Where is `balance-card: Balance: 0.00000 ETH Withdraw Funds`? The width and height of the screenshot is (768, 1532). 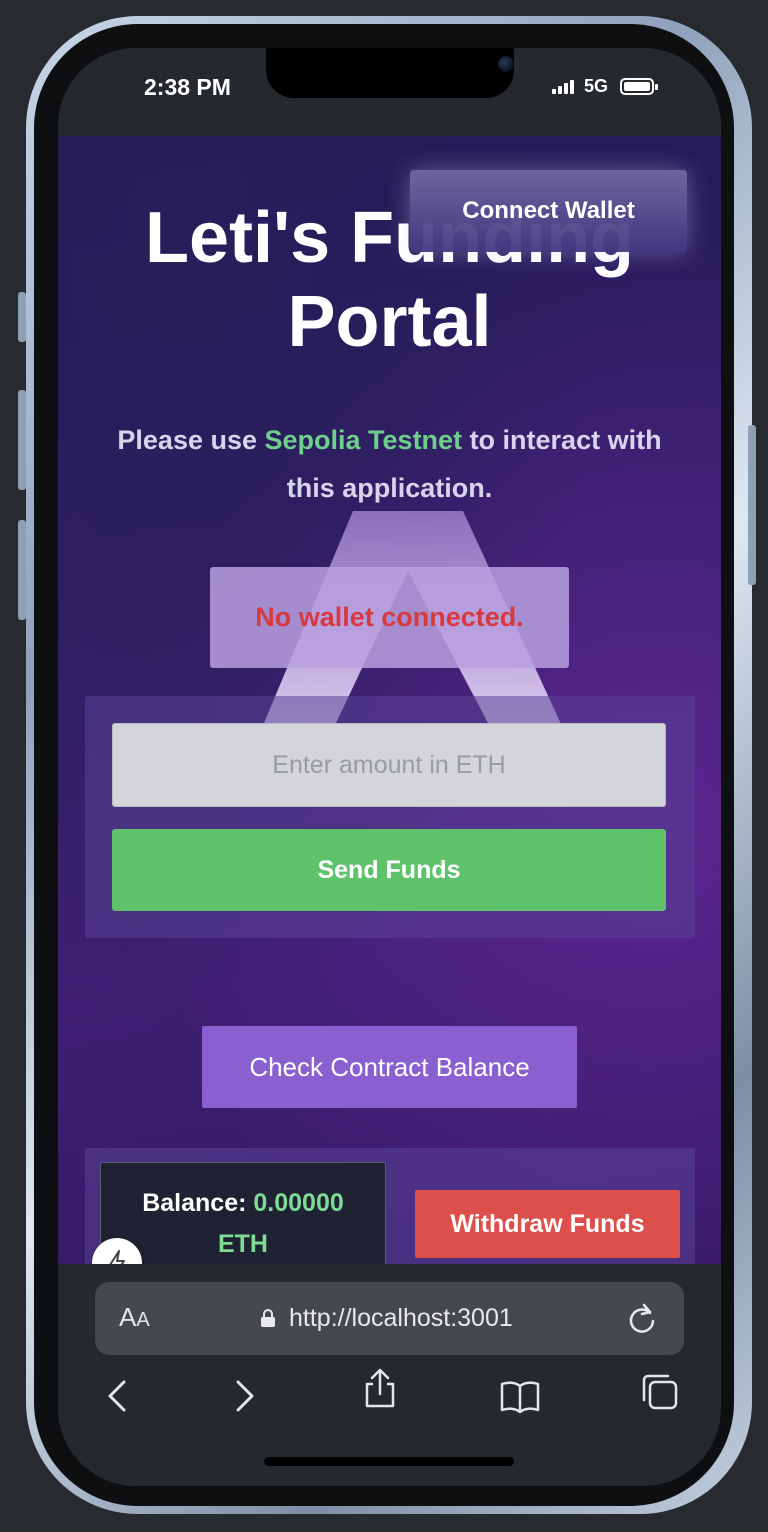 balance-card: Balance: 0.00000 ETH Withdraw Funds is located at coordinates (390, 1206).